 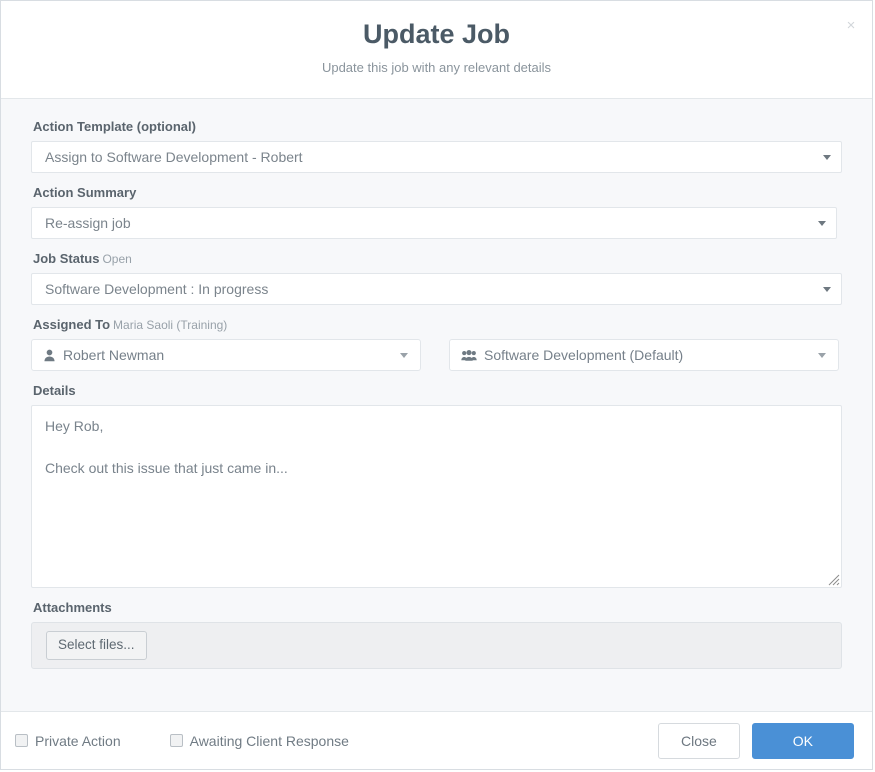 I want to click on page-title: Update Job, so click(x=436, y=34).